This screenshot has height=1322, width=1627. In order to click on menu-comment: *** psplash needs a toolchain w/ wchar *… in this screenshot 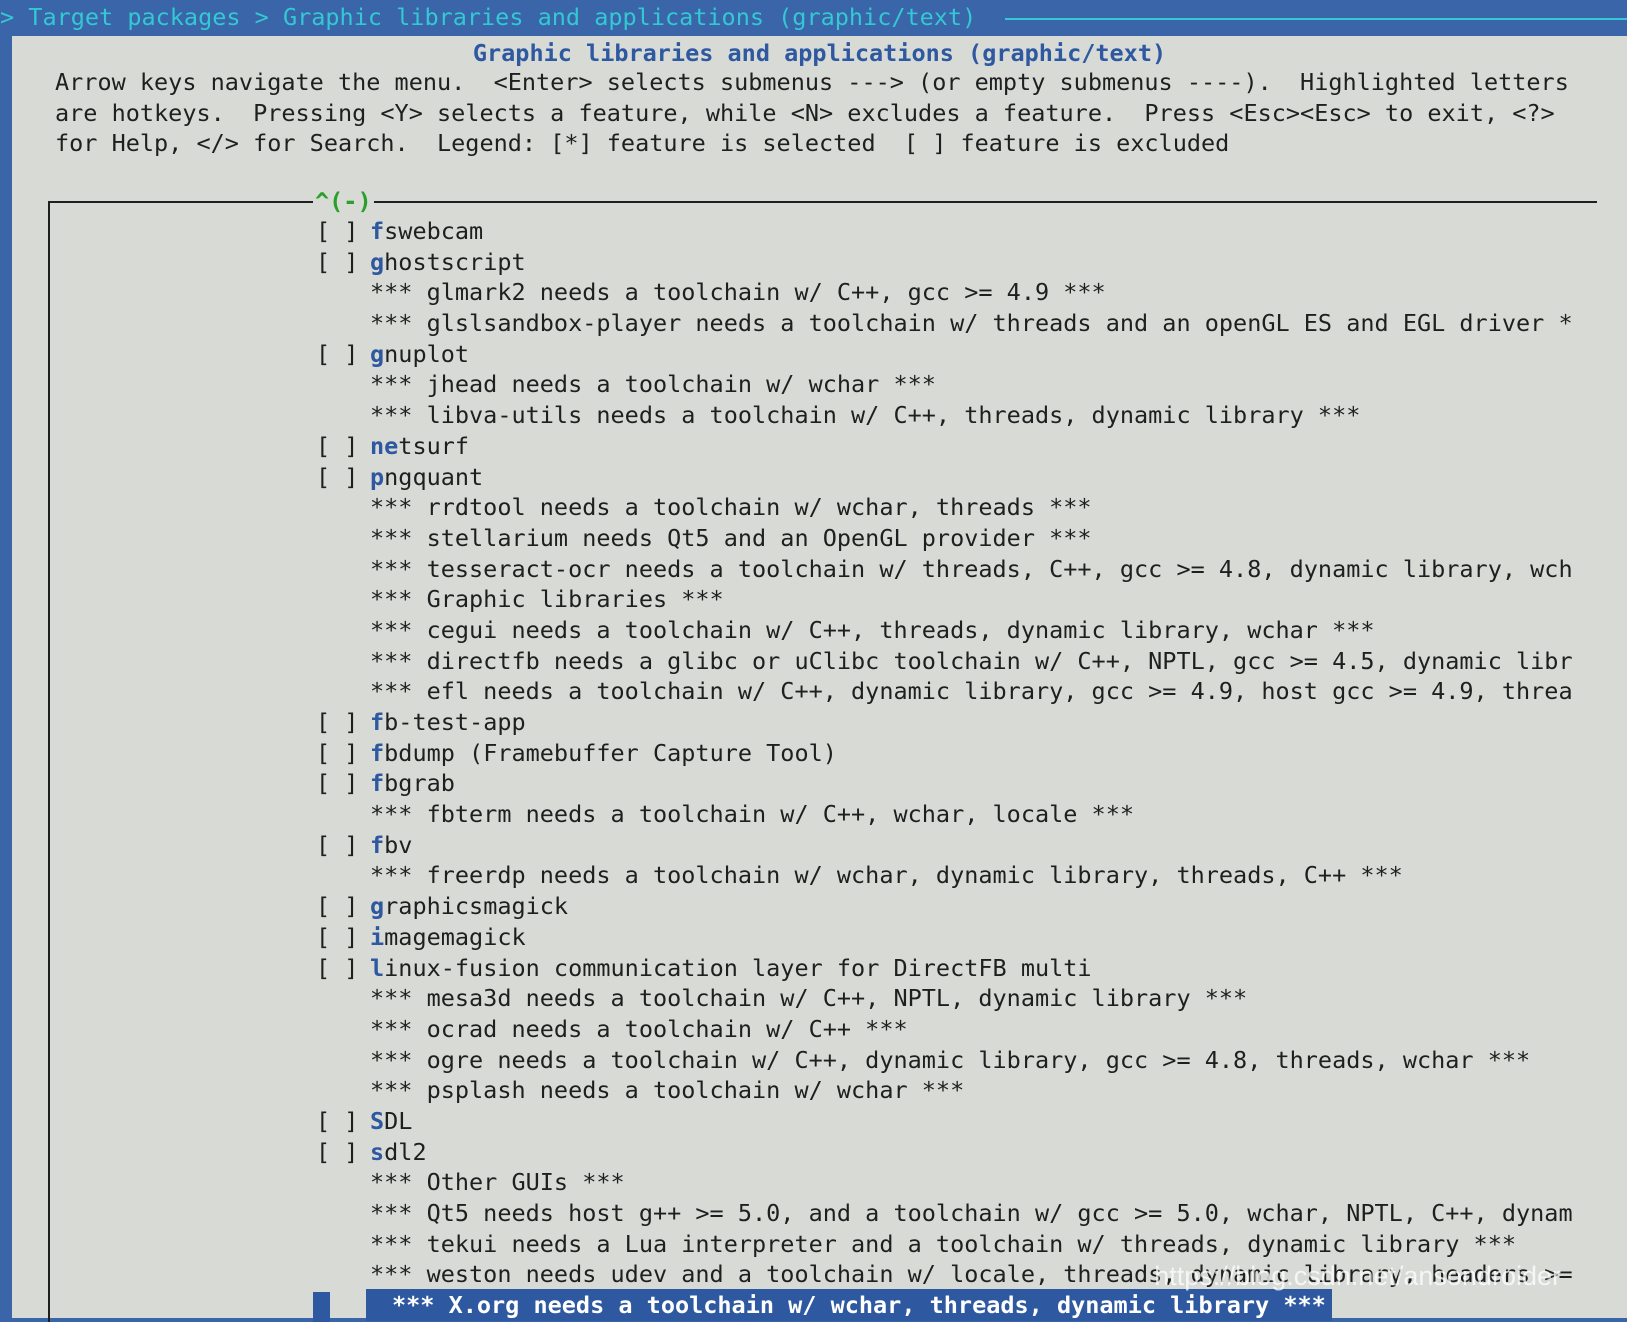, I will do `click(956, 1090)`.